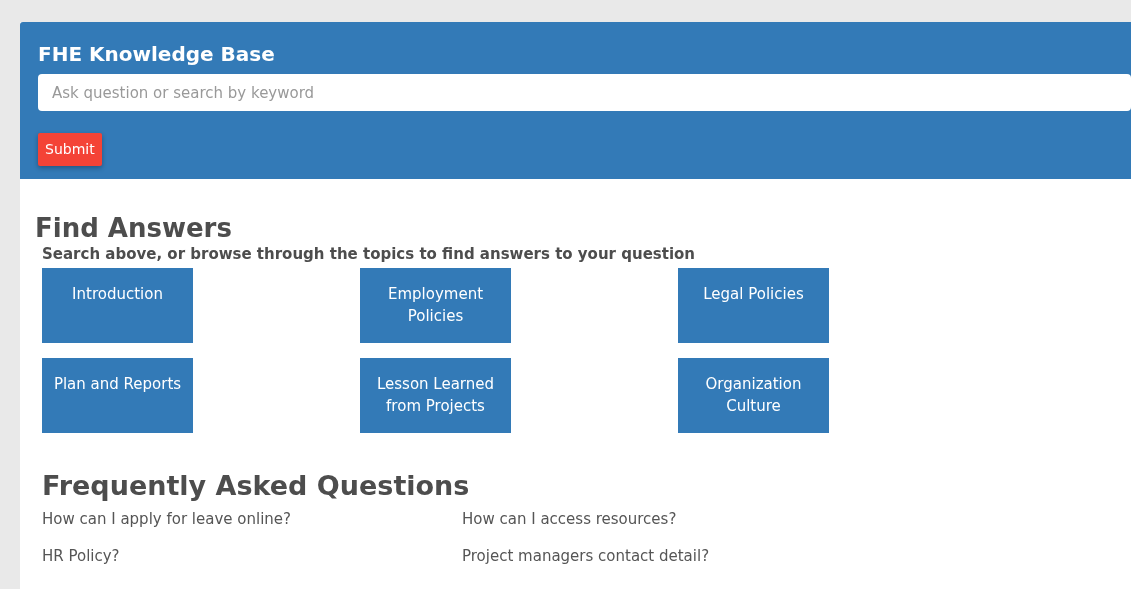  Describe the element at coordinates (569, 519) in the screenshot. I see `faq-link: How can I access resources?` at that location.